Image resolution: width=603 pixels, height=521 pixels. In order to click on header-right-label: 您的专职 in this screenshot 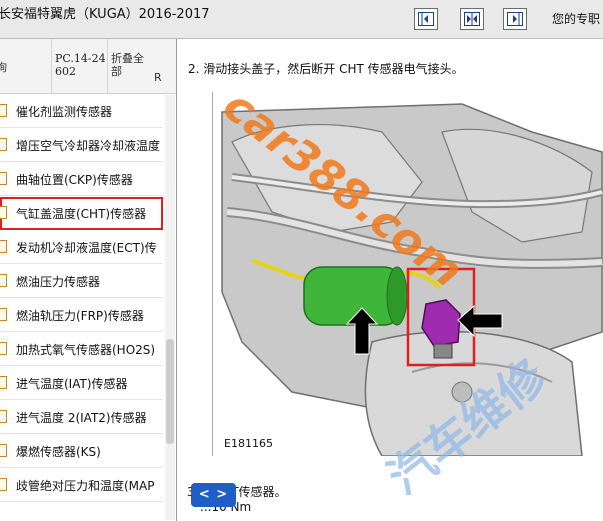, I will do `click(576, 19)`.